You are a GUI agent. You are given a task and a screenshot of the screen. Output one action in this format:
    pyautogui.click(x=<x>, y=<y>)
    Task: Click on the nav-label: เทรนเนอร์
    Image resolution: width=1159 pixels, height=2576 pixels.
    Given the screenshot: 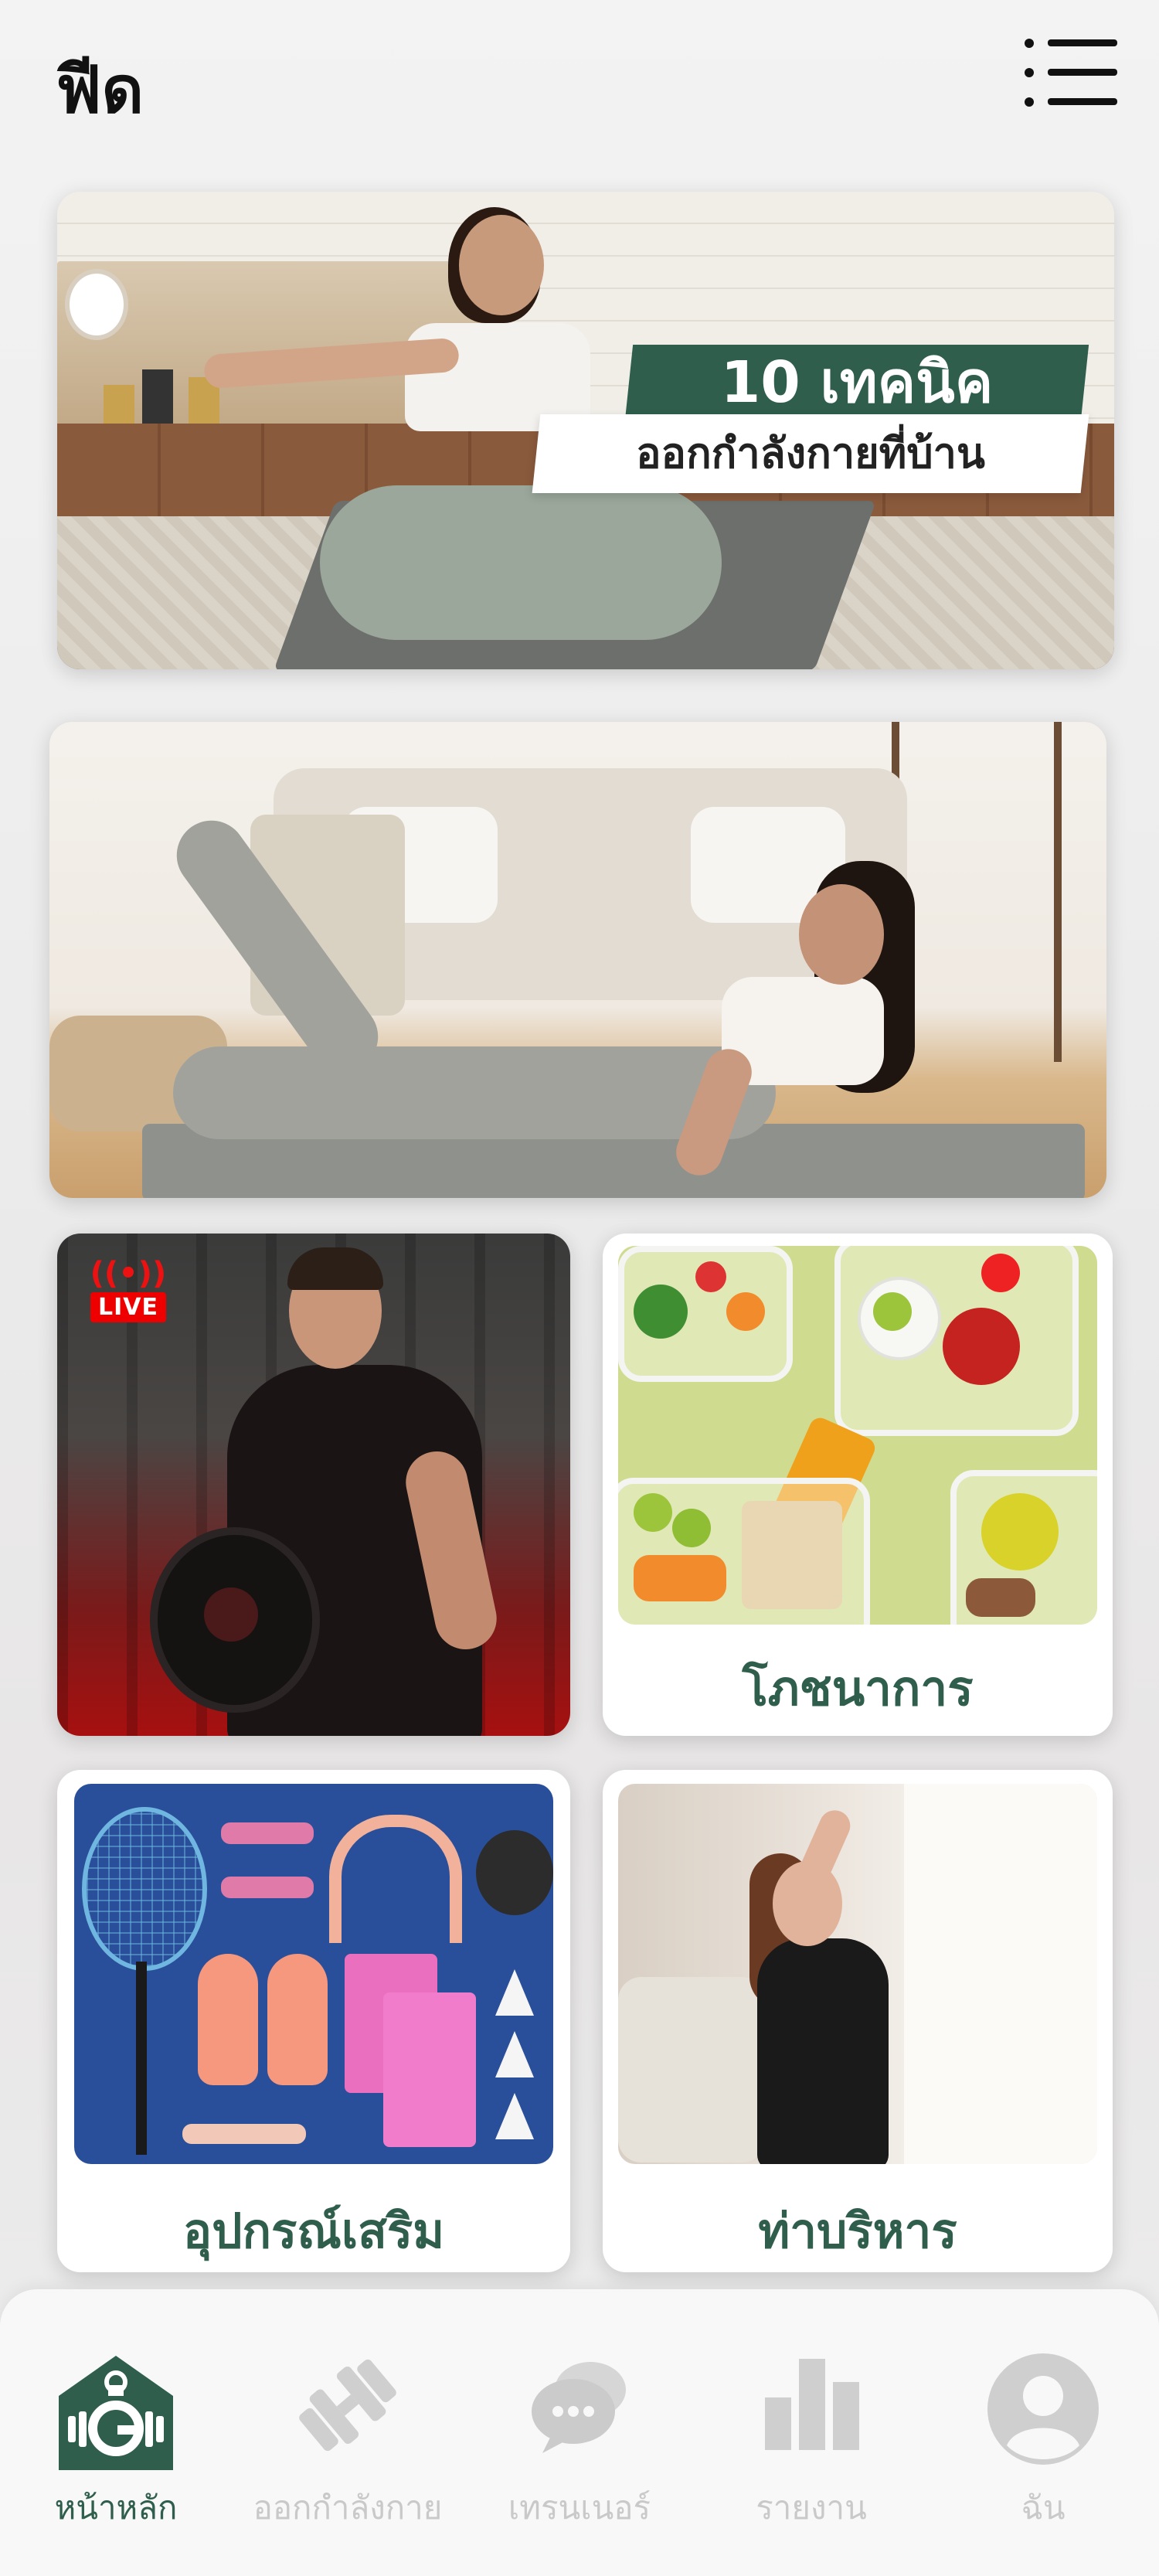 What is the action you would take?
    pyautogui.click(x=579, y=2508)
    